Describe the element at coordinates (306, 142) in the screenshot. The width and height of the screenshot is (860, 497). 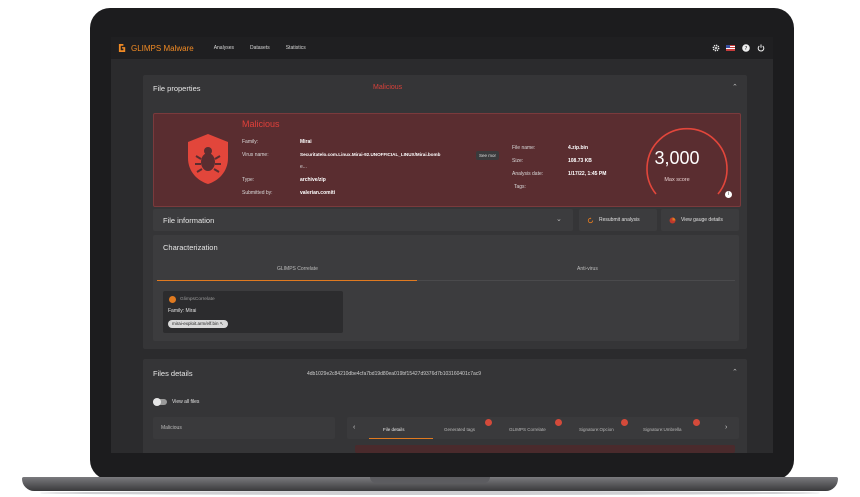
I see `family-value: Mirai` at that location.